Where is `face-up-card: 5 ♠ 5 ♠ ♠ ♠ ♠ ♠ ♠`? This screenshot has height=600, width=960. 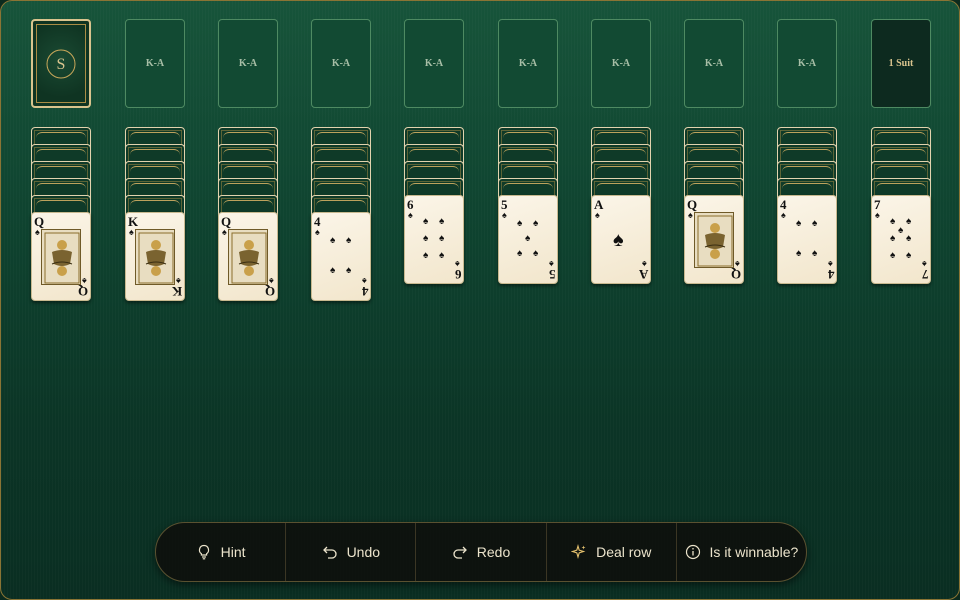 face-up-card: 5 ♠ 5 ♠ ♠ ♠ ♠ ♠ ♠ is located at coordinates (528, 239).